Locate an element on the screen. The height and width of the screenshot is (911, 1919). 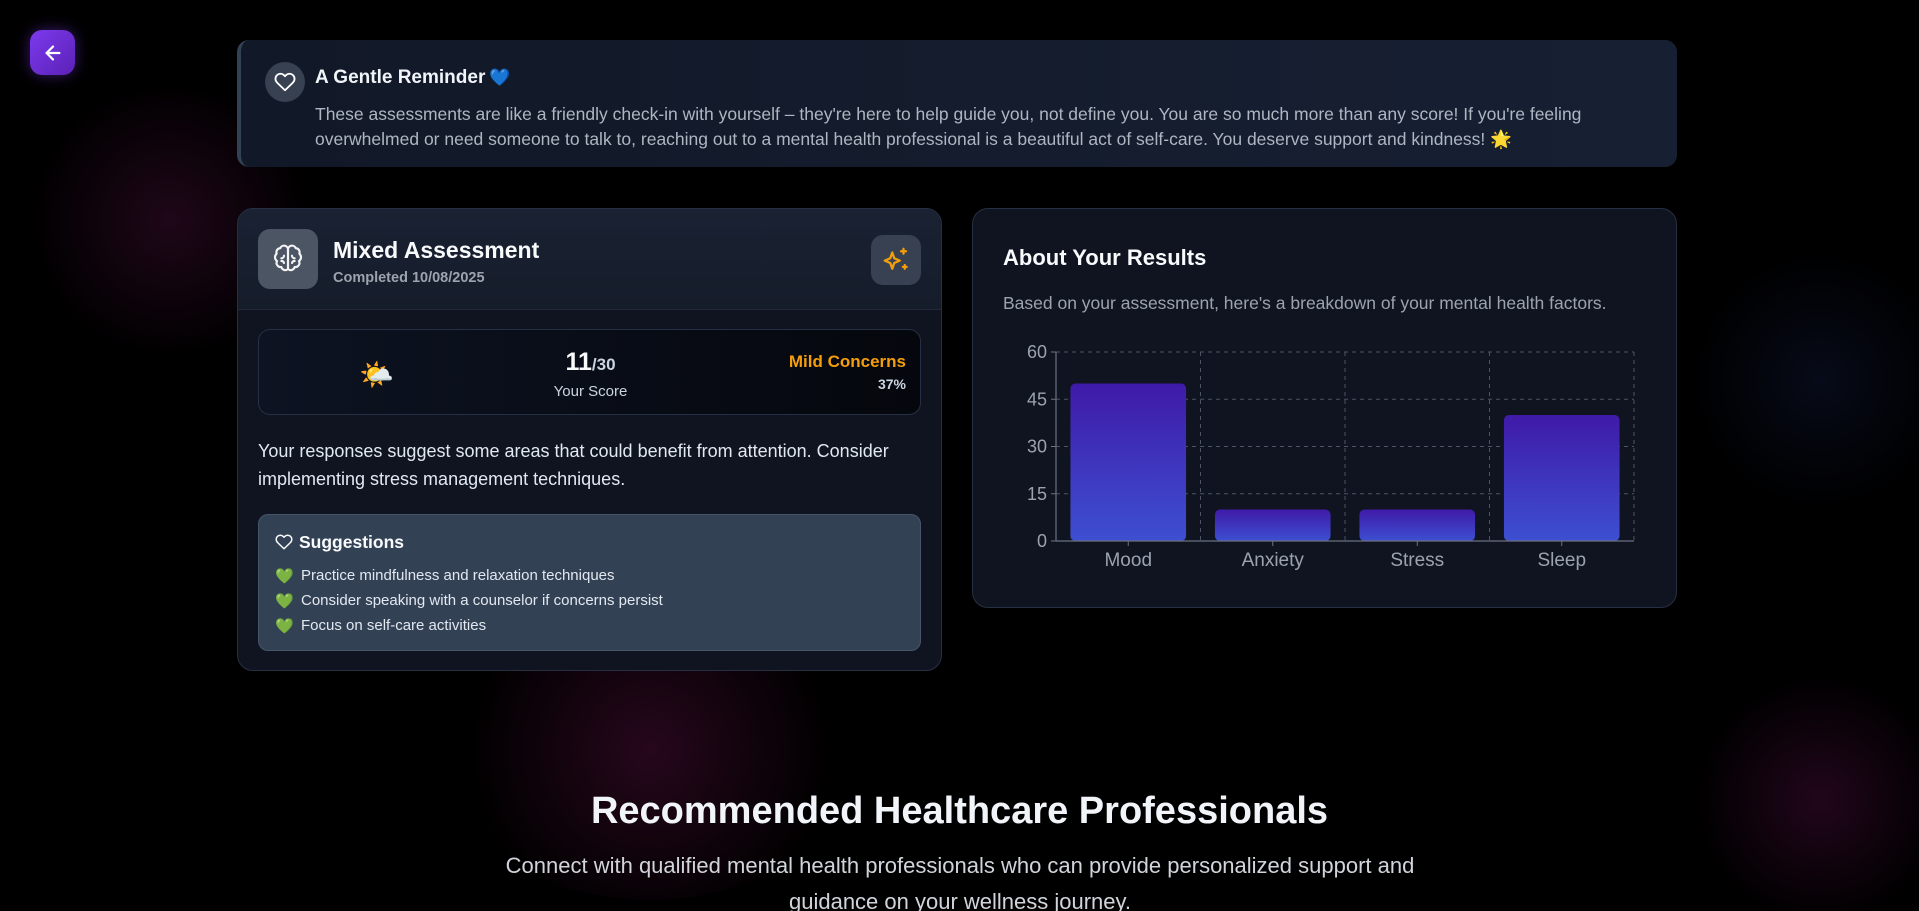
heart-icon is located at coordinates (285, 82).